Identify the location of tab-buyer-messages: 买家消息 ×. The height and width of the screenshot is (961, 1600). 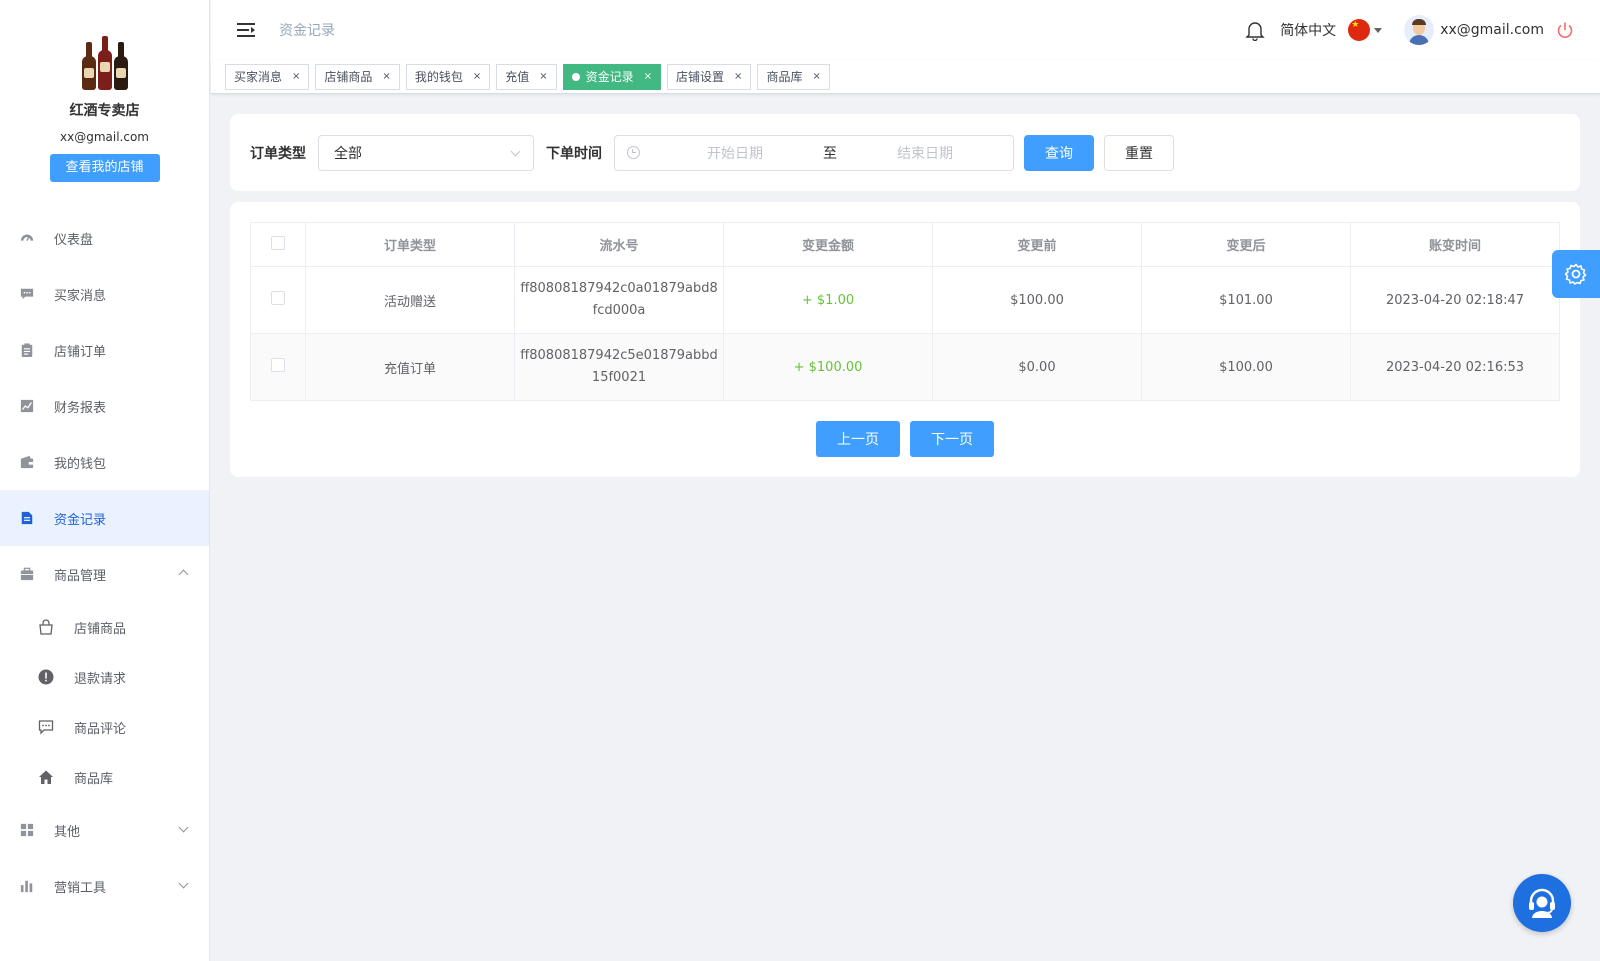
(267, 76).